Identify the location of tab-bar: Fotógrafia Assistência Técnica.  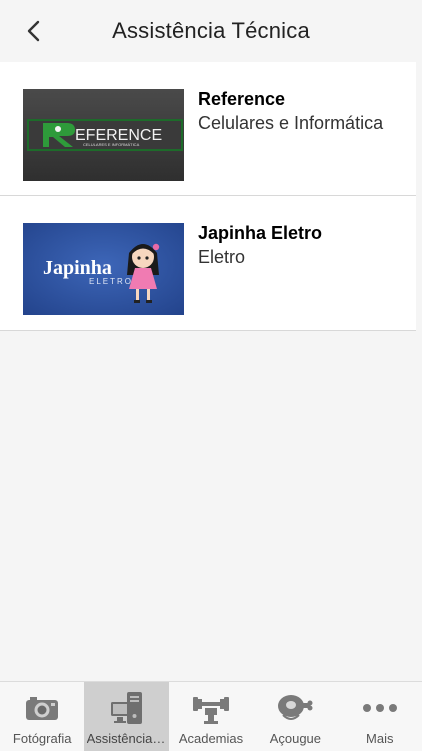
(211, 716).